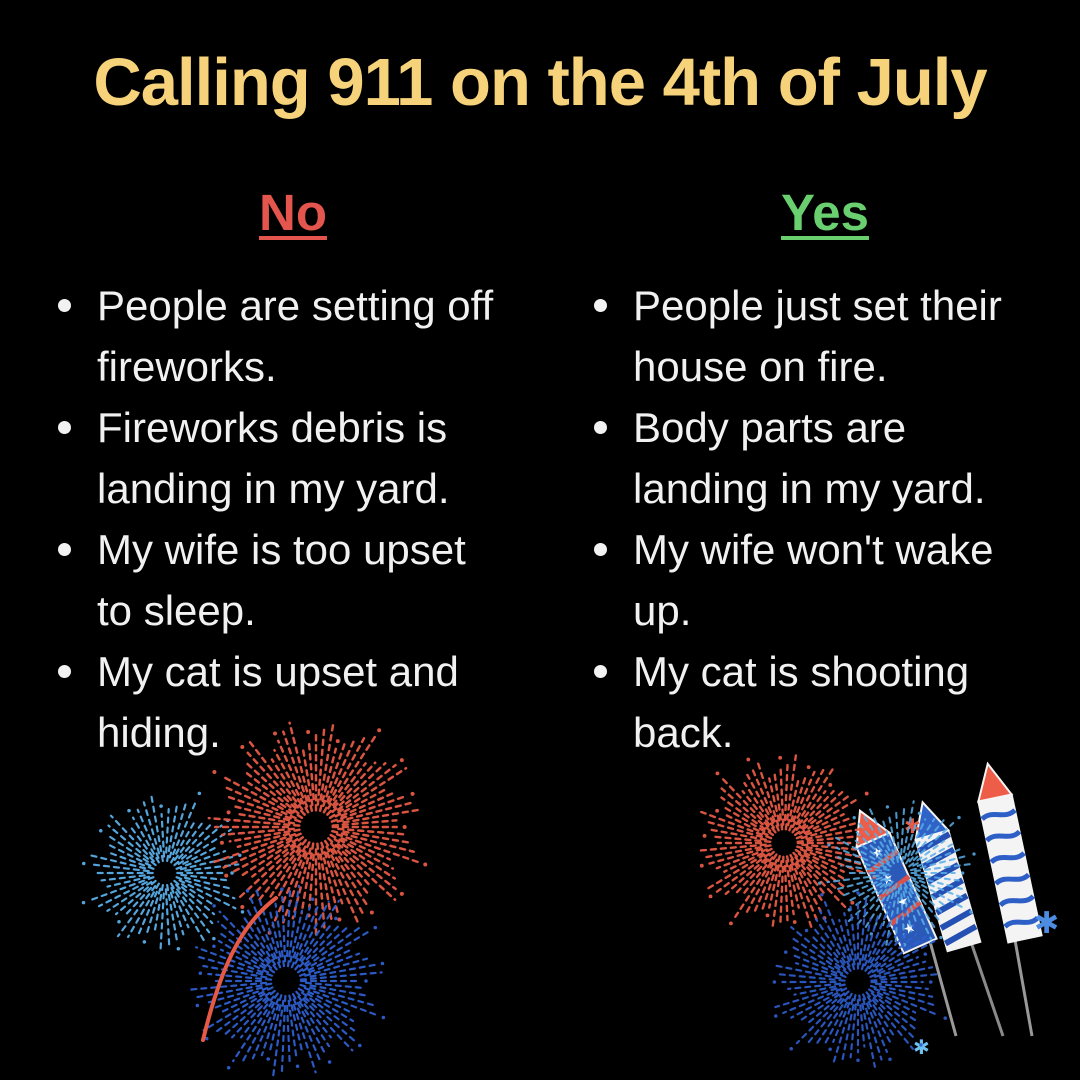 Image resolution: width=1080 pixels, height=1080 pixels. Describe the element at coordinates (293, 212) in the screenshot. I see `no-column-heading: No` at that location.